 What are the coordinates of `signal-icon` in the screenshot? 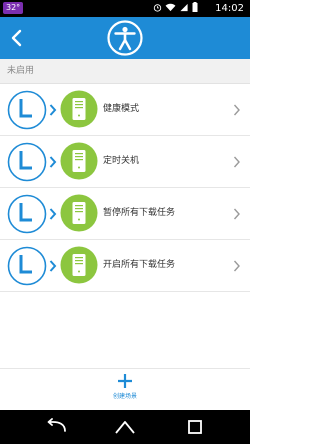 It's located at (184, 7).